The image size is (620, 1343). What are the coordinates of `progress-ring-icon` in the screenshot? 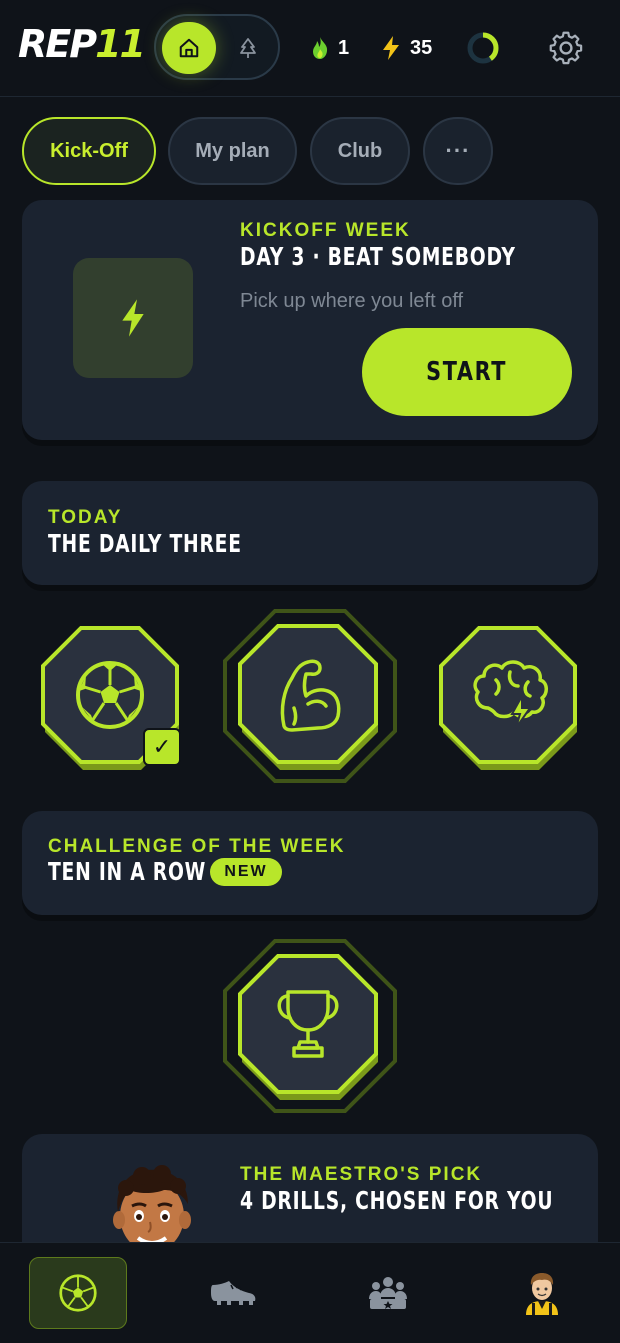 It's located at (483, 48).